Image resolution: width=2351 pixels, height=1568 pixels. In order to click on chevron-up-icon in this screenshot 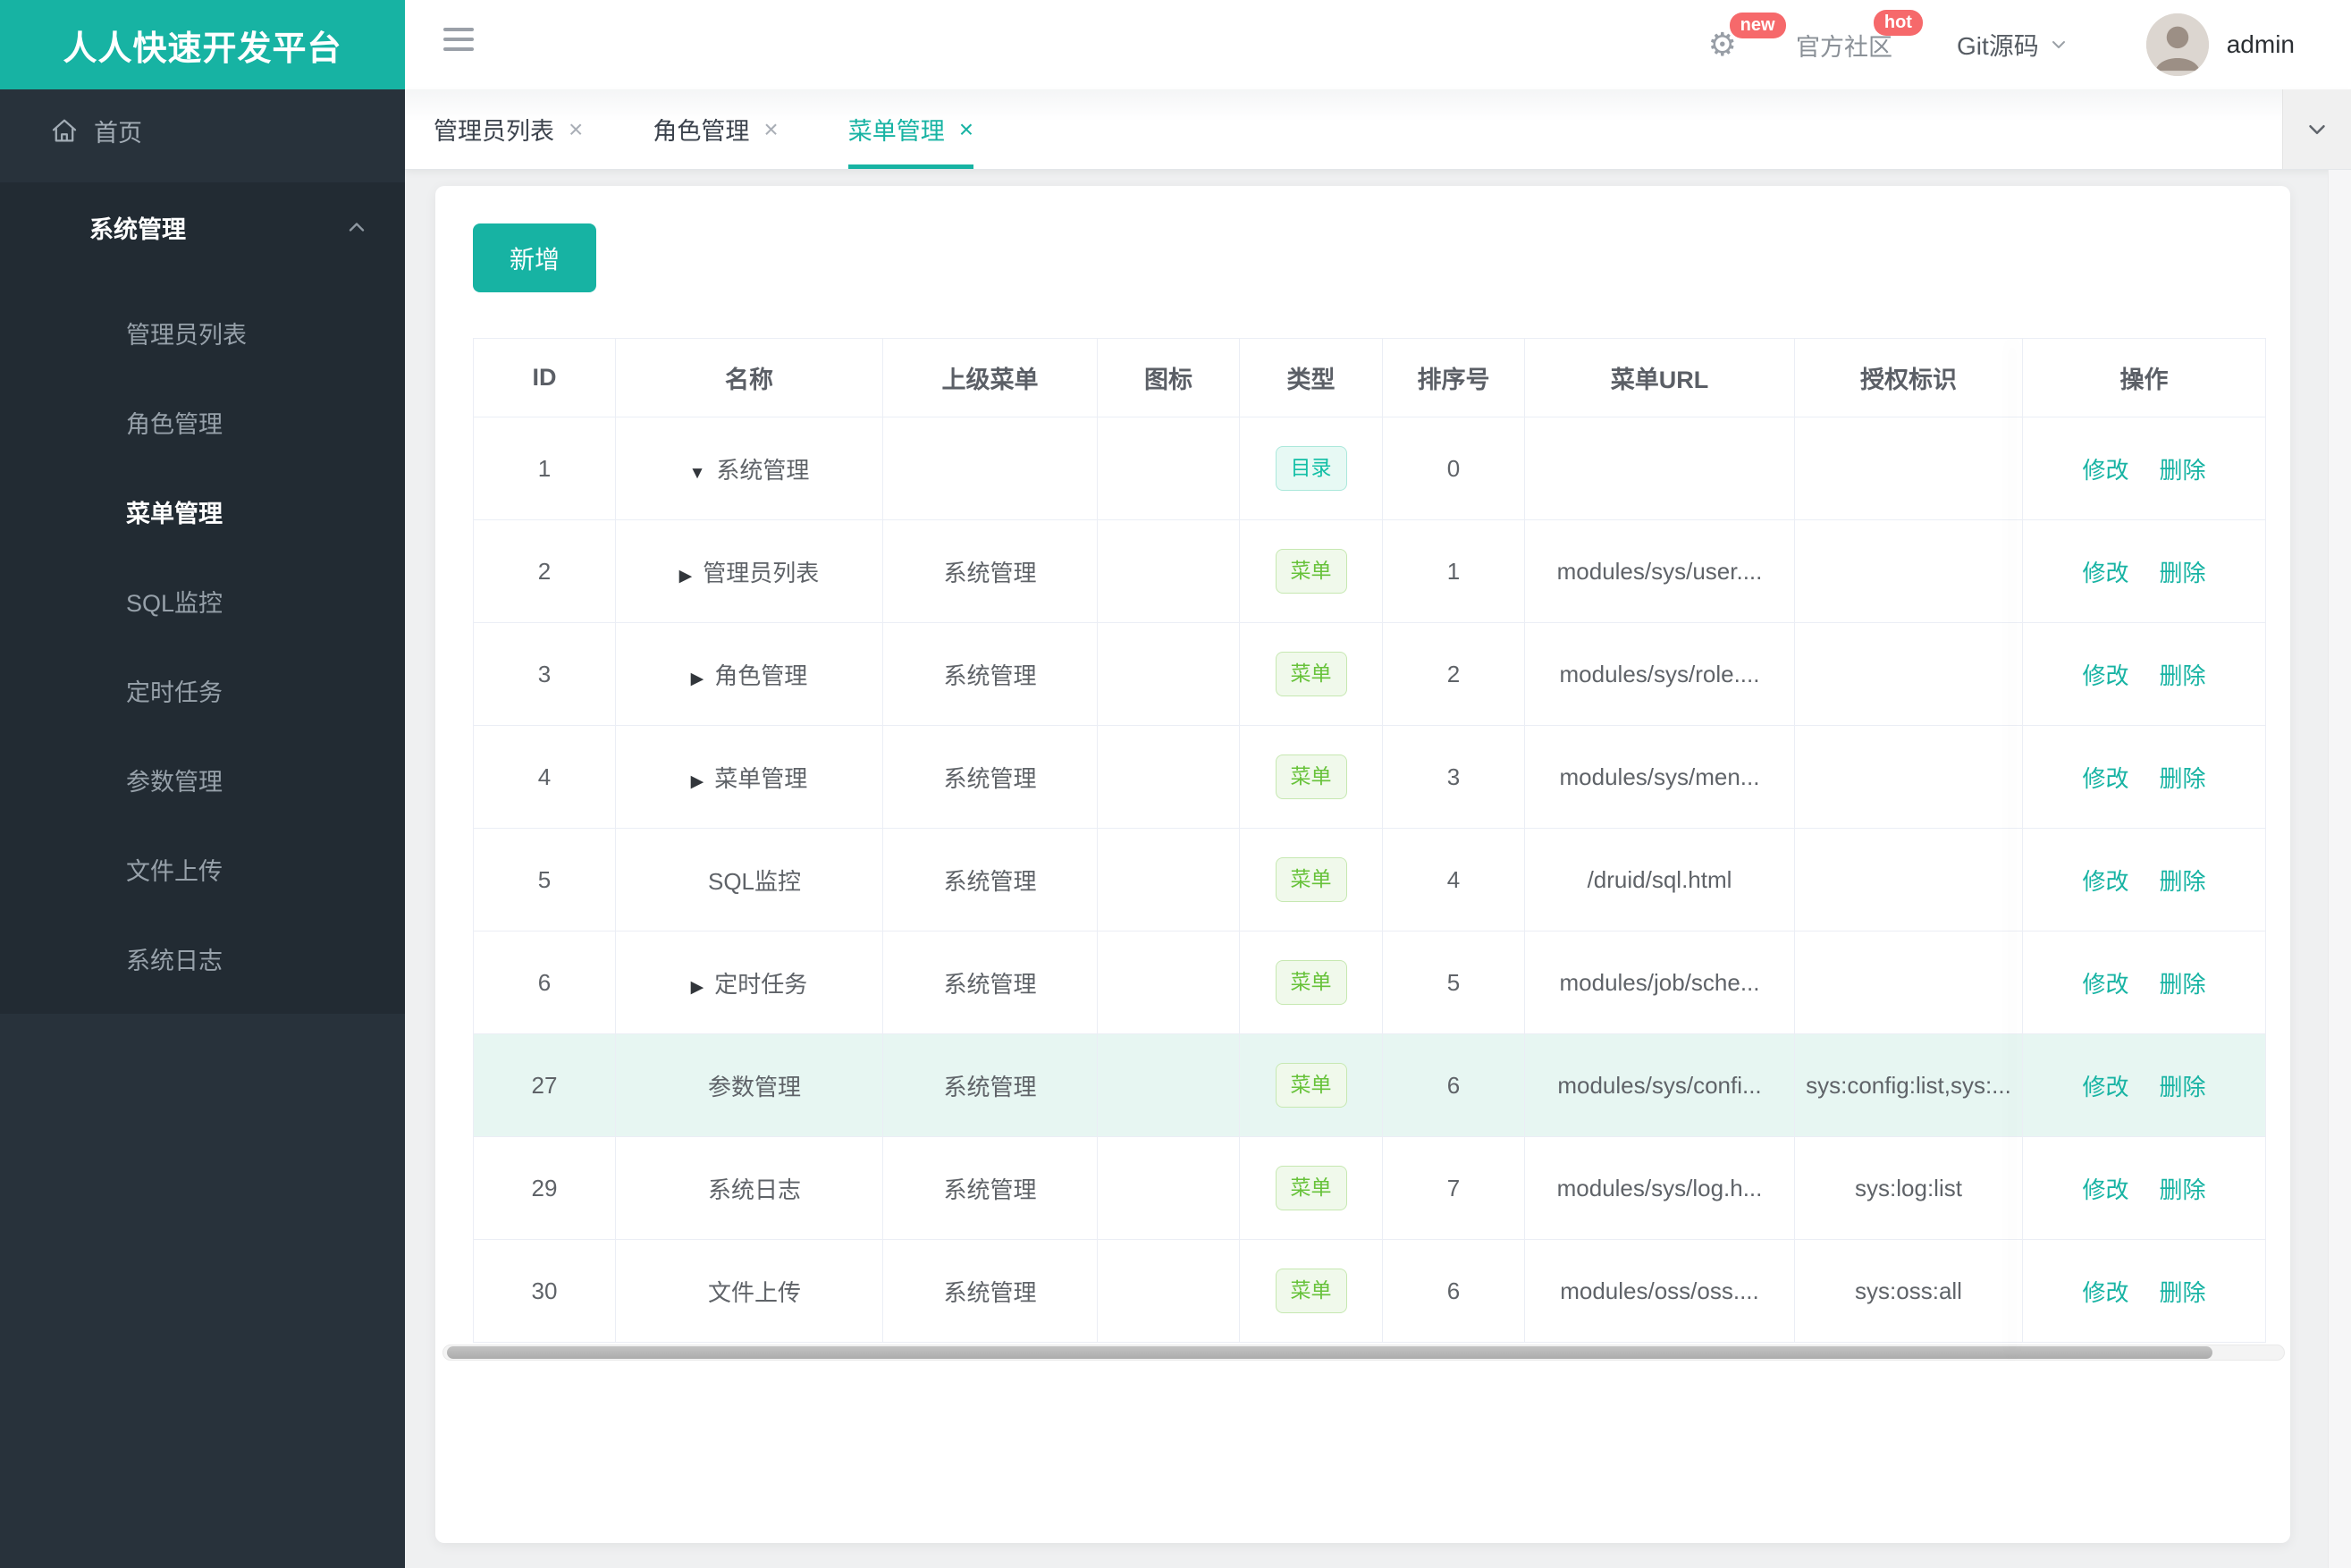, I will do `click(356, 227)`.